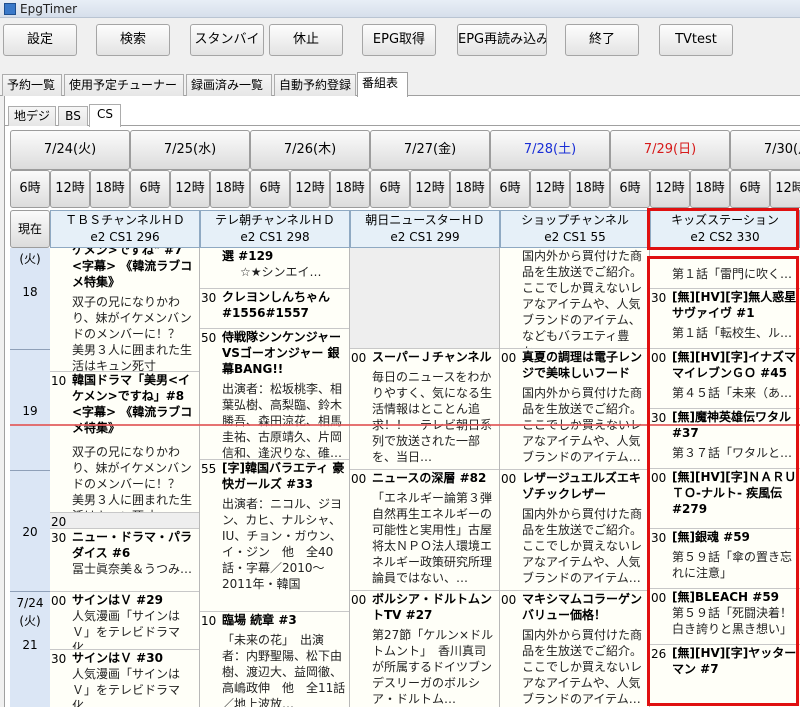  I want to click on tab-tuner-schedule: 使用予定チューナー, so click(124, 85).